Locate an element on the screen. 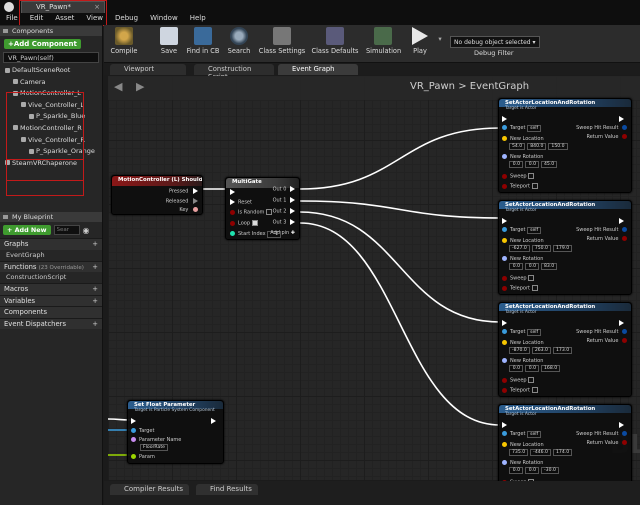 The width and height of the screenshot is (640, 505). pin-label: Out 1 is located at coordinates (279, 200).